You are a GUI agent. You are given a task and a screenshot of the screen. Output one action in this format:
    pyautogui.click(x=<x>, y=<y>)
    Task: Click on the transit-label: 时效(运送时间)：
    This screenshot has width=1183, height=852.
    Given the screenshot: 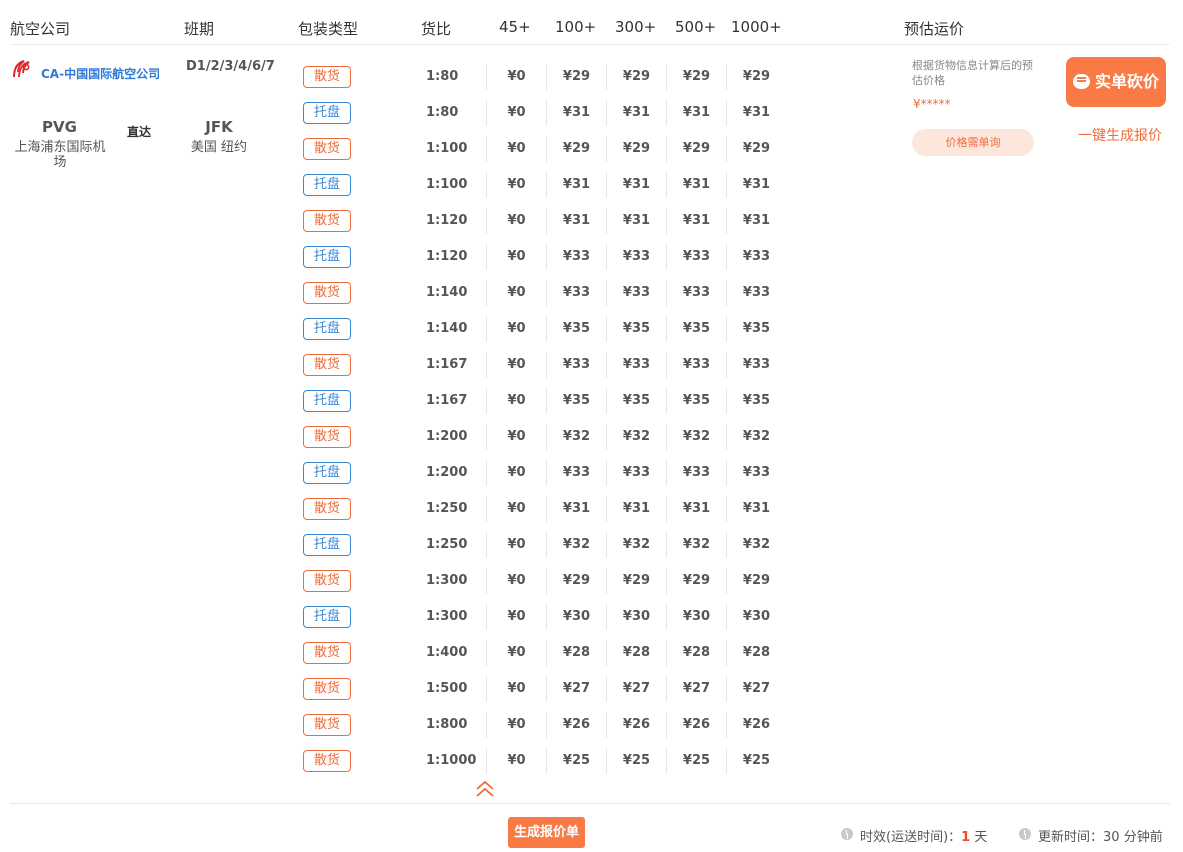 What is the action you would take?
    pyautogui.click(x=911, y=837)
    